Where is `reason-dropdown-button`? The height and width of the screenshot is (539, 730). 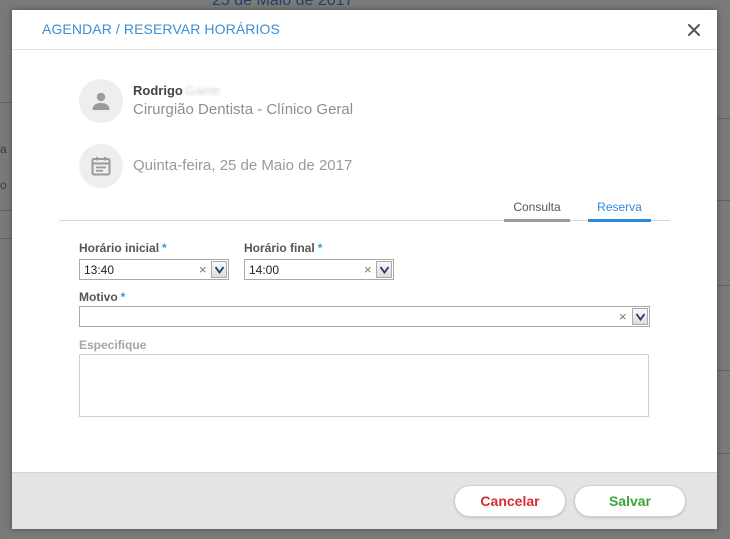 reason-dropdown-button is located at coordinates (640, 316).